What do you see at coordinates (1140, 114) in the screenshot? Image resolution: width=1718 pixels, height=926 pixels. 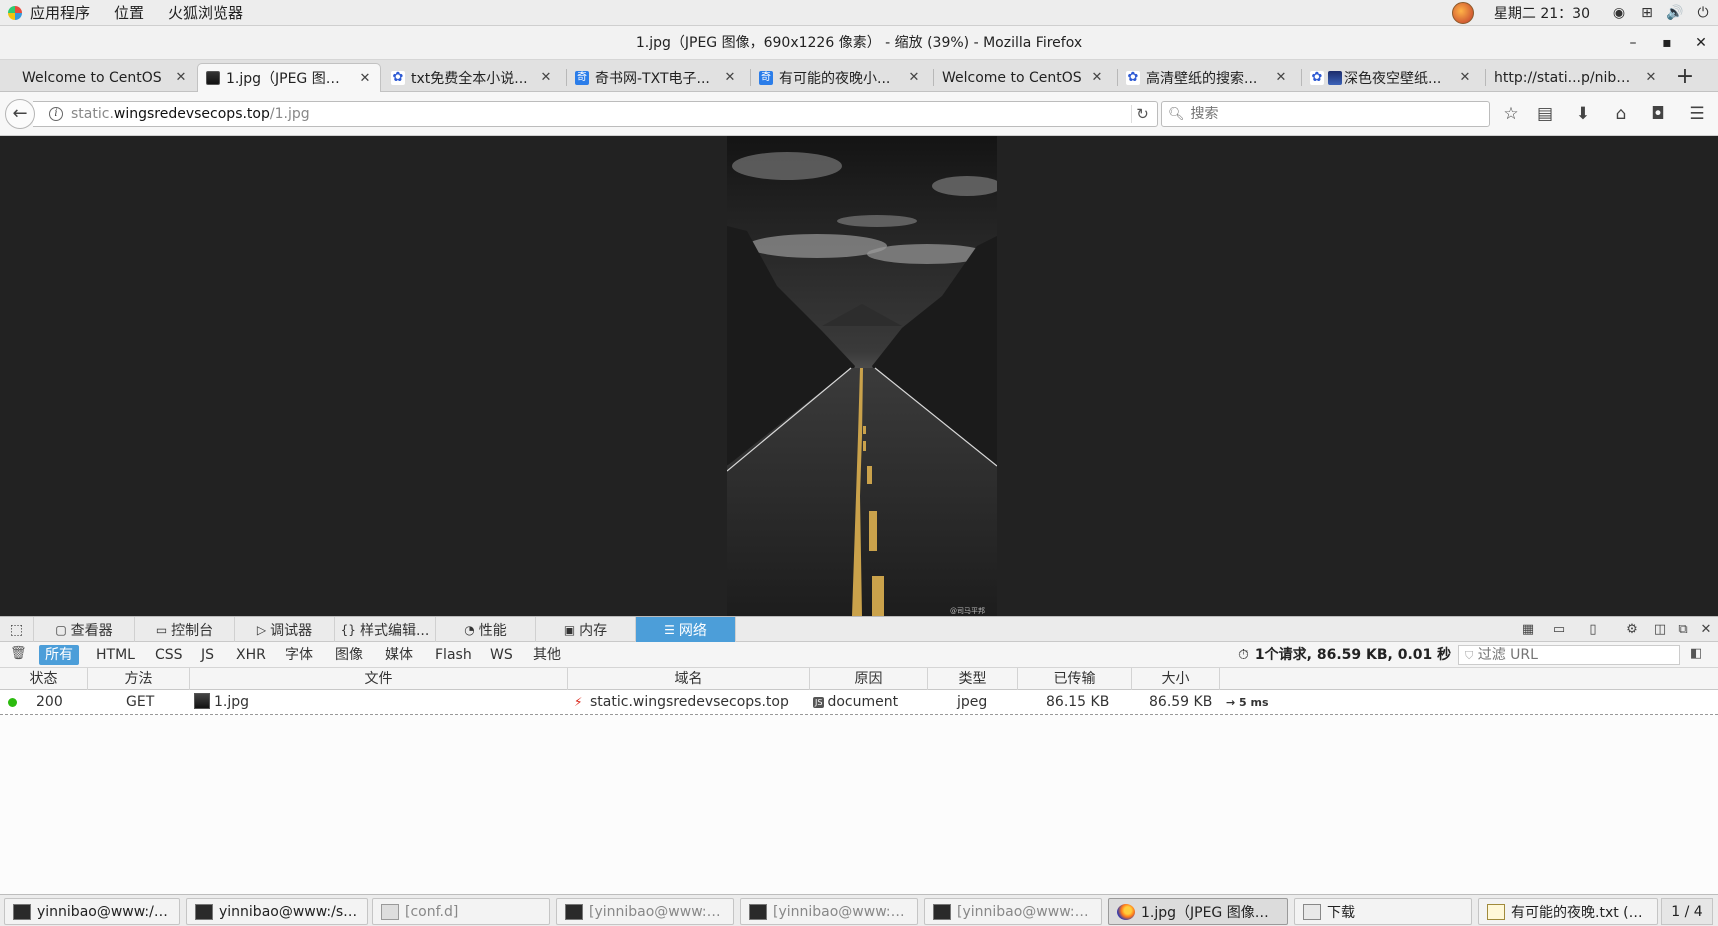 I see `reload-icon: ↻` at bounding box center [1140, 114].